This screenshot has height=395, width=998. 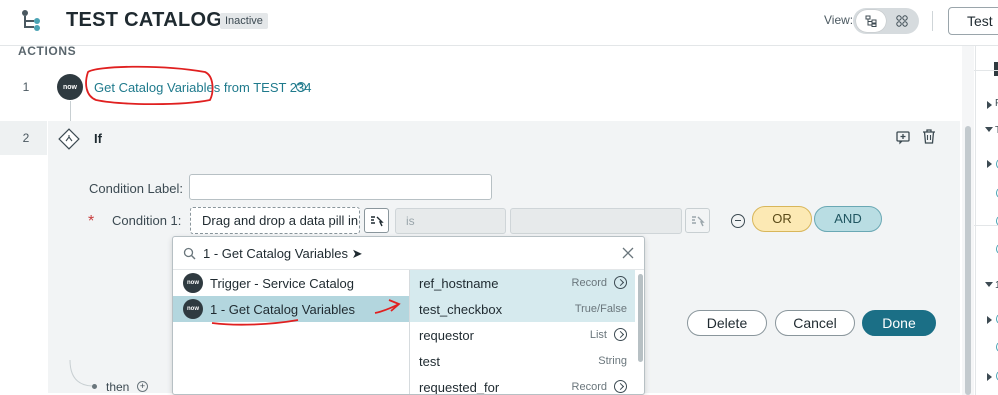 I want to click on step1-label: Get Catalog Variables from TEST 234, so click(x=203, y=87).